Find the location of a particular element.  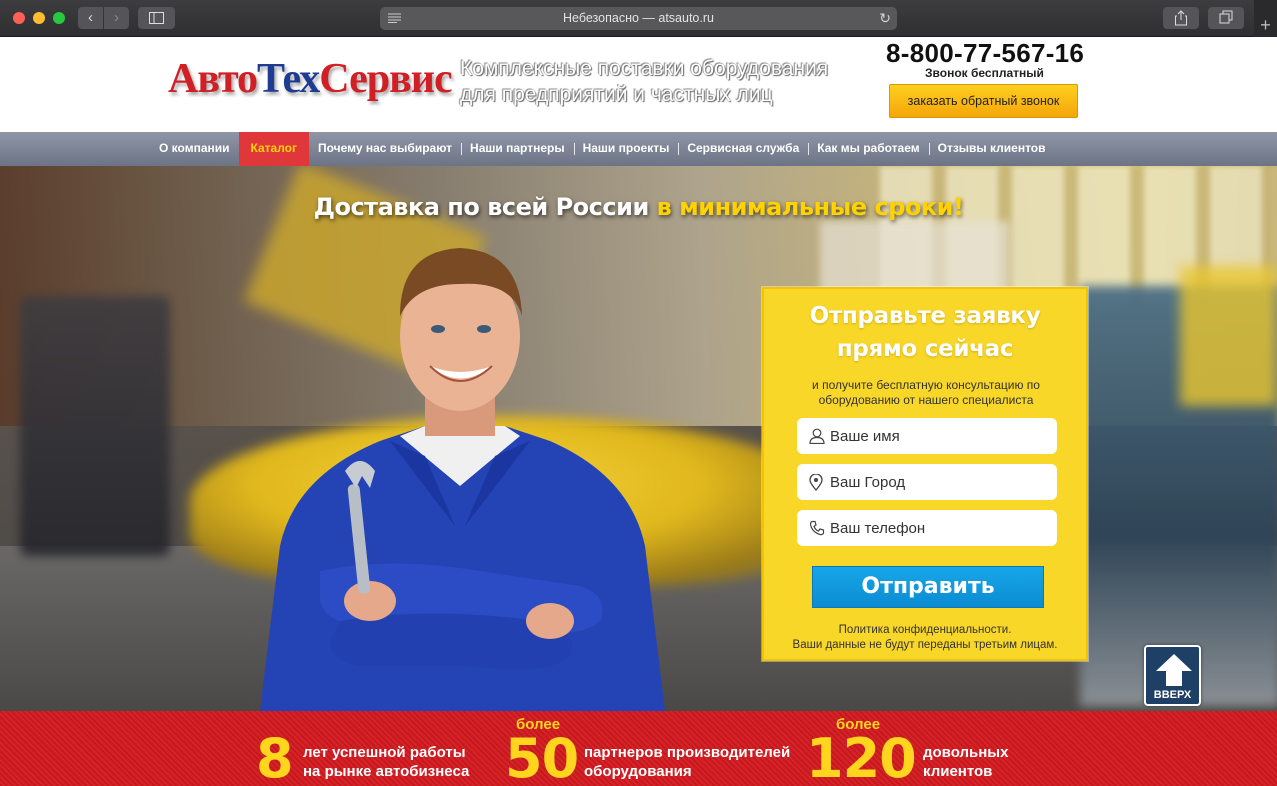

hero-title-main: Доставка по всей России is located at coordinates (485, 207).